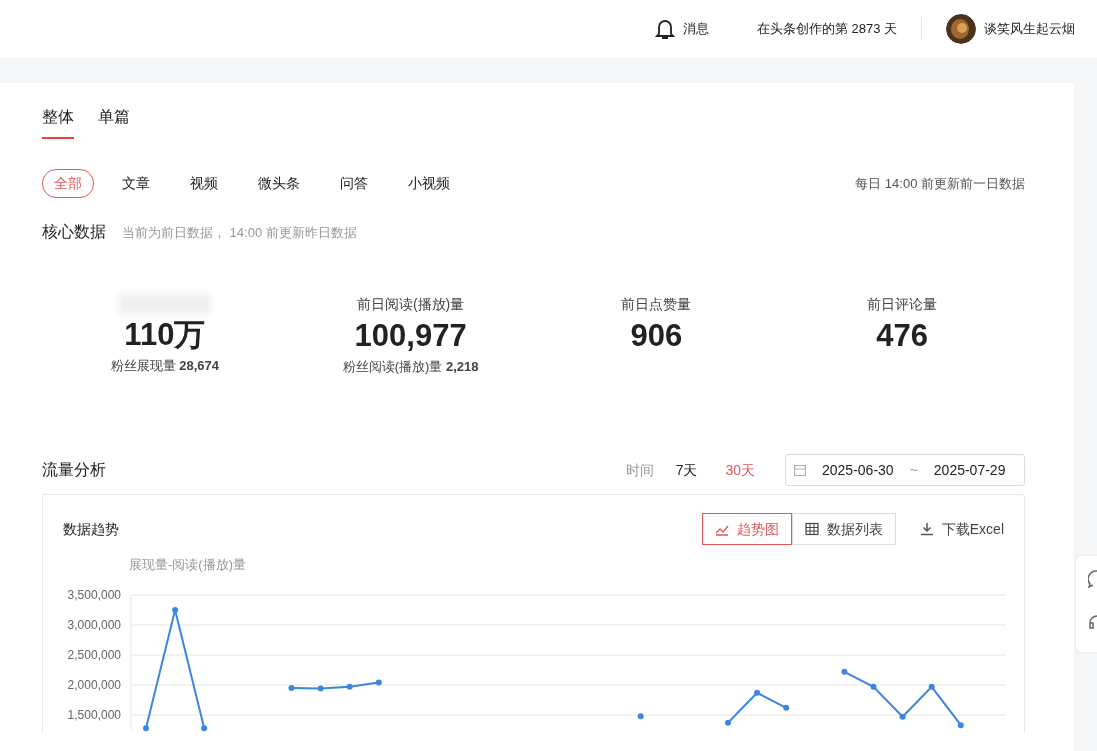 The image size is (1097, 751). Describe the element at coordinates (656, 304) in the screenshot. I see `stat-label: 前日点赞量` at that location.